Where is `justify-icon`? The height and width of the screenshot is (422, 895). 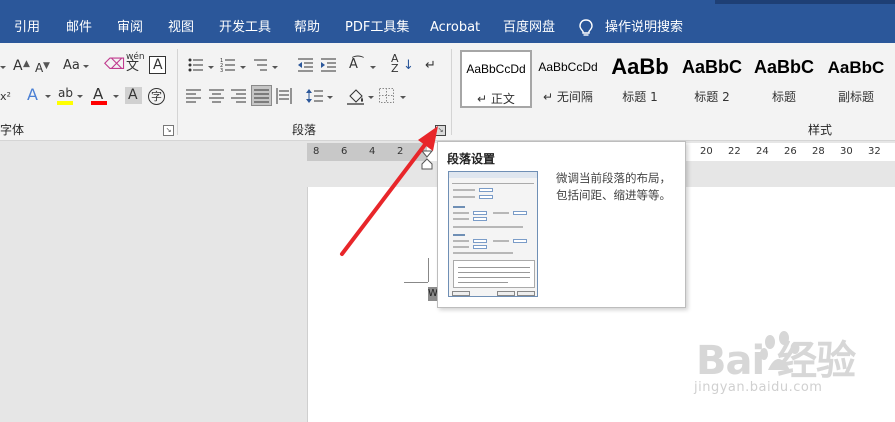
justify-icon is located at coordinates (261, 96).